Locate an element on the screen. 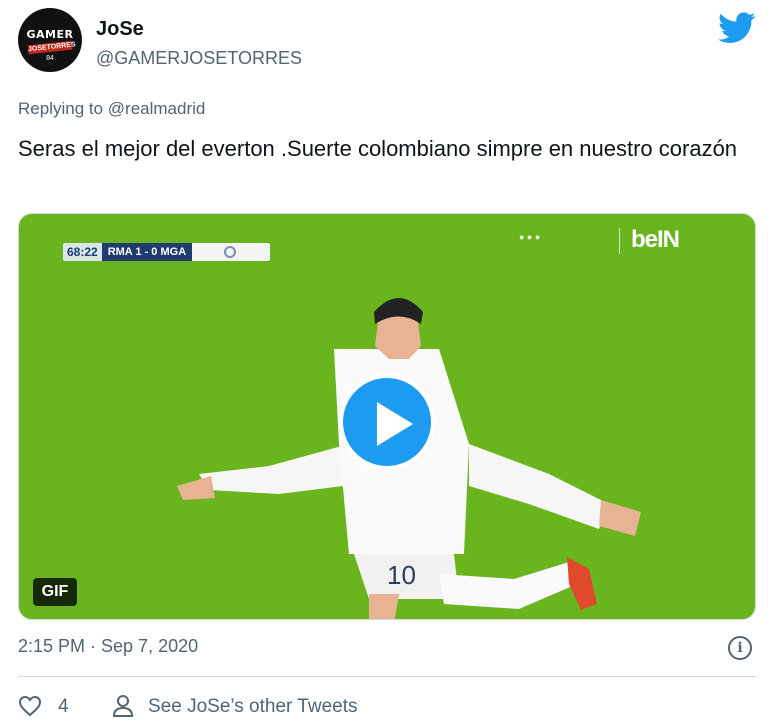  broadcaster-name: beIN is located at coordinates (655, 239).